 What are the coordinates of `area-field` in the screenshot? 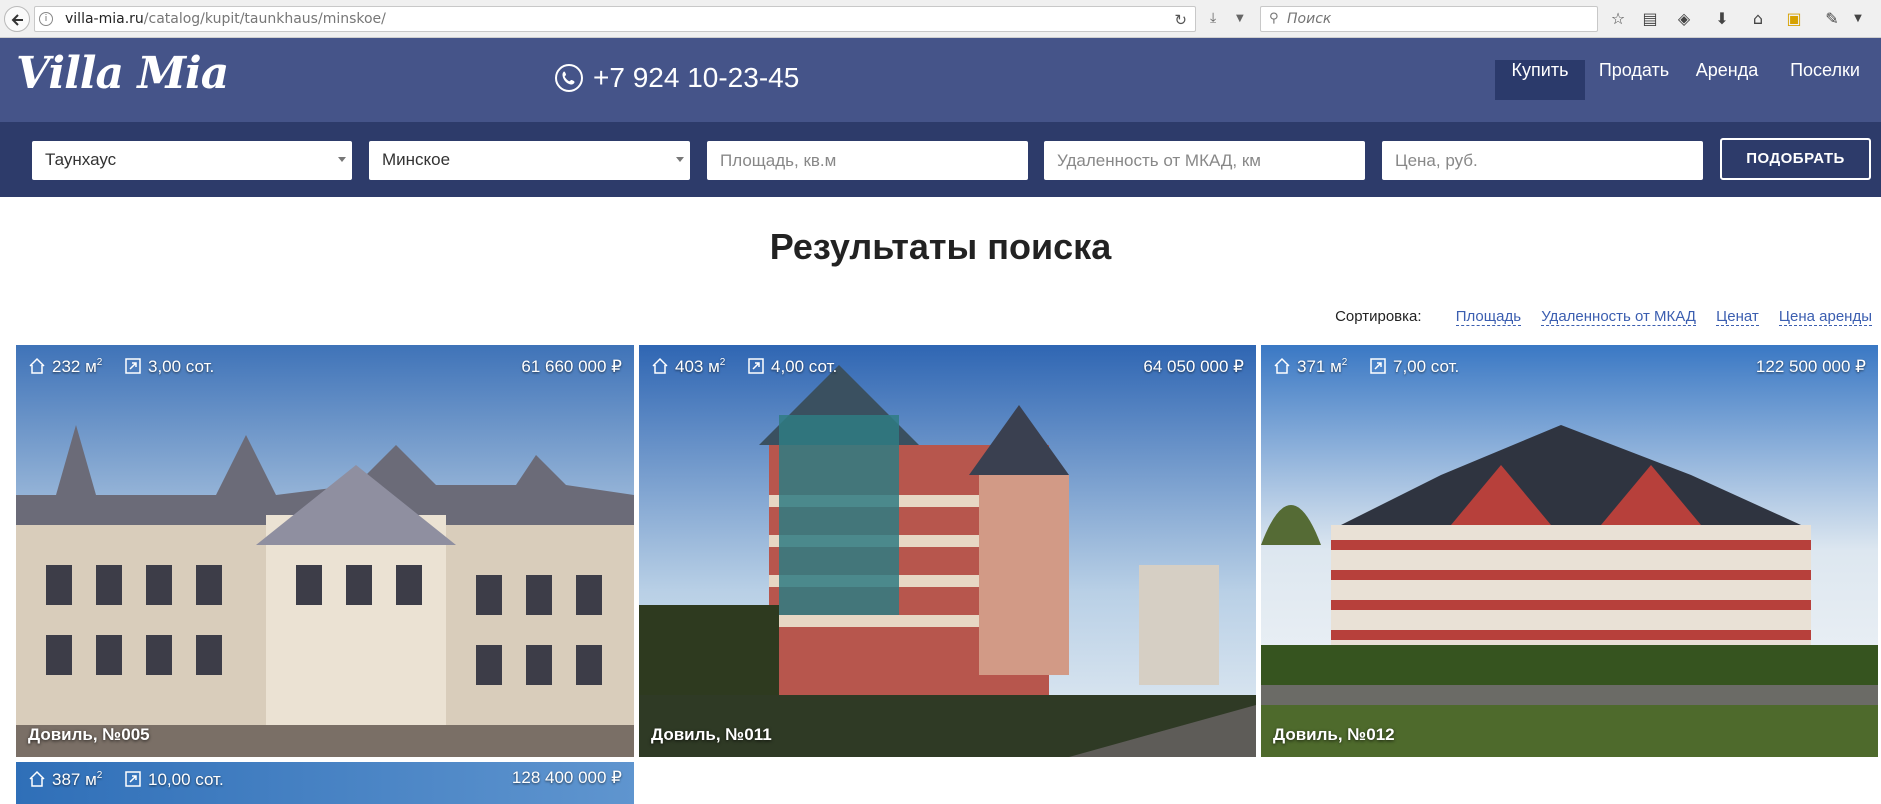 It's located at (867, 160).